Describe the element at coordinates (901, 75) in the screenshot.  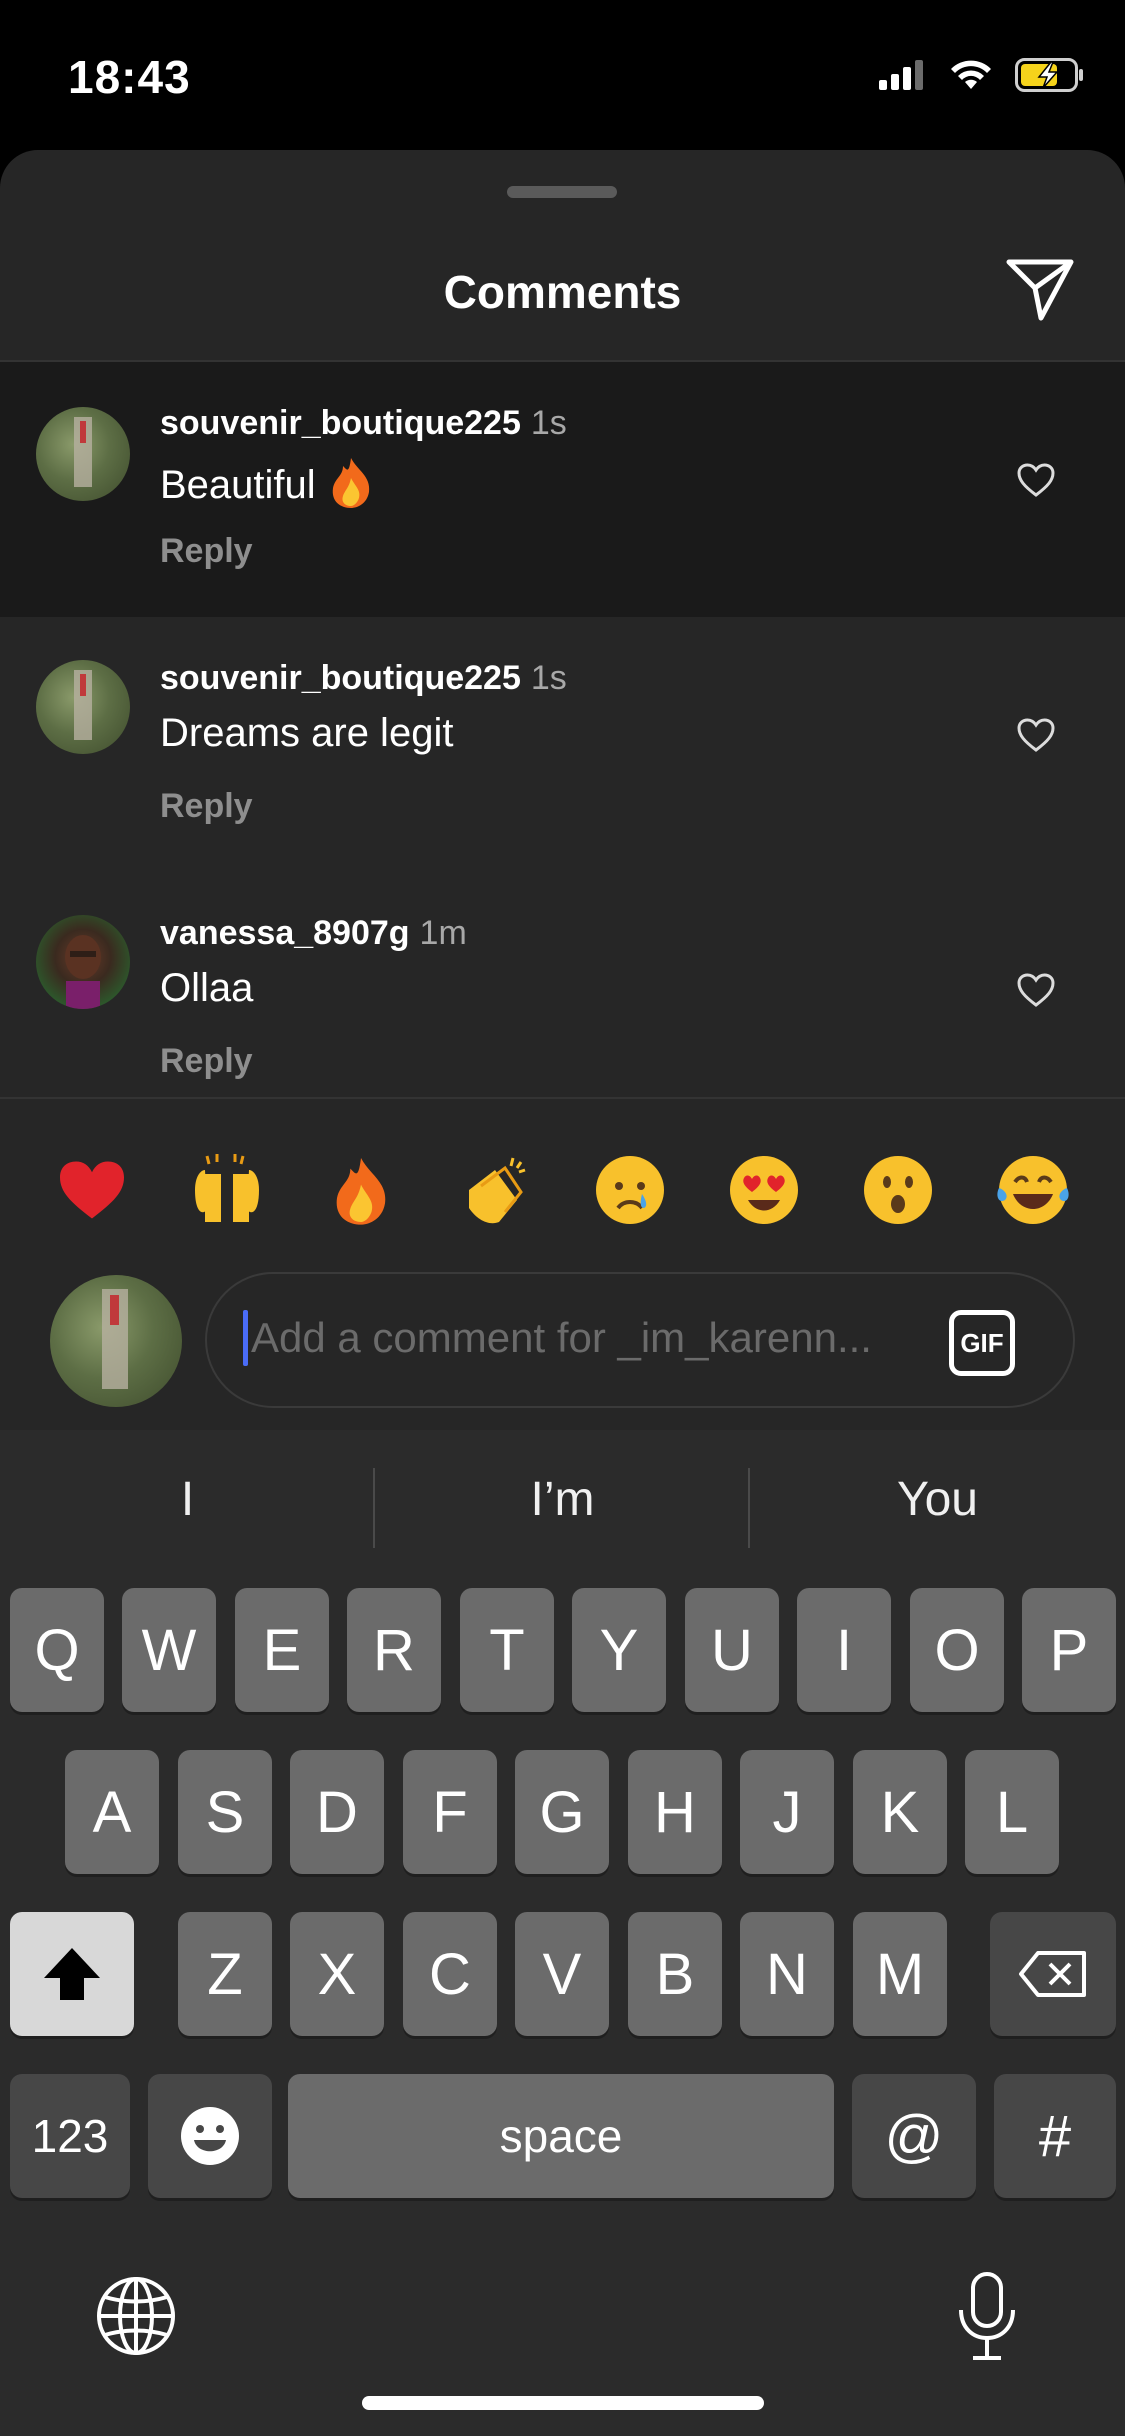
I see `cellular-signal-icon` at that location.